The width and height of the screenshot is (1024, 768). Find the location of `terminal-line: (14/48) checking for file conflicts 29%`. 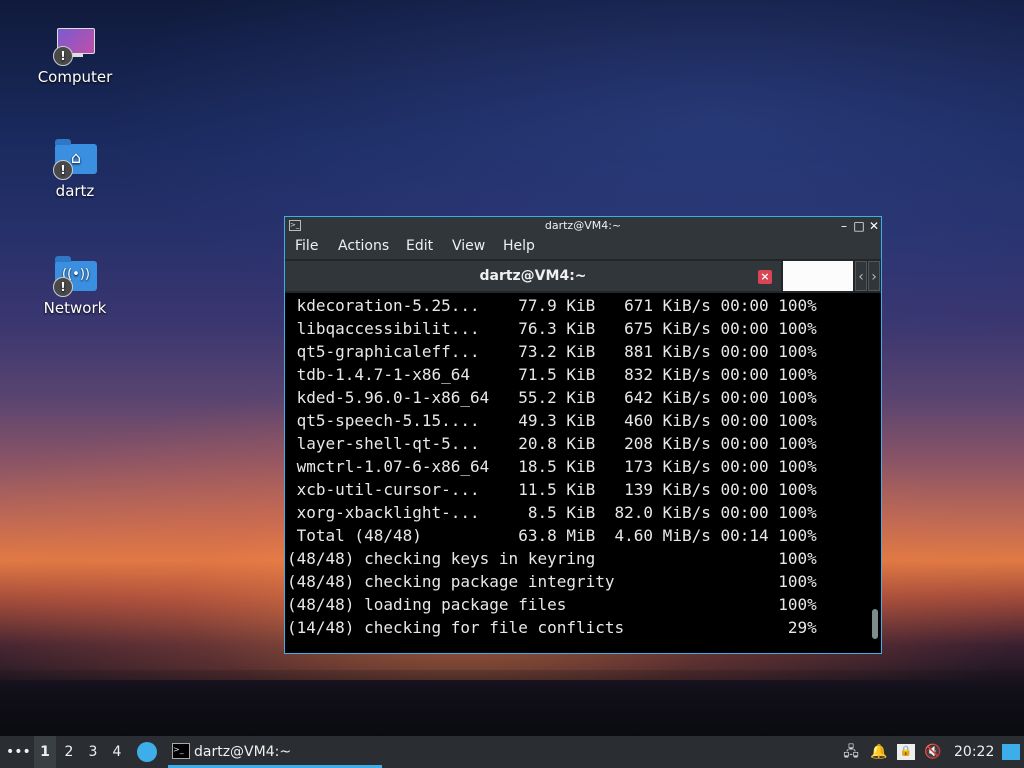

terminal-line: (14/48) checking for file conflicts 29% is located at coordinates (552, 627).